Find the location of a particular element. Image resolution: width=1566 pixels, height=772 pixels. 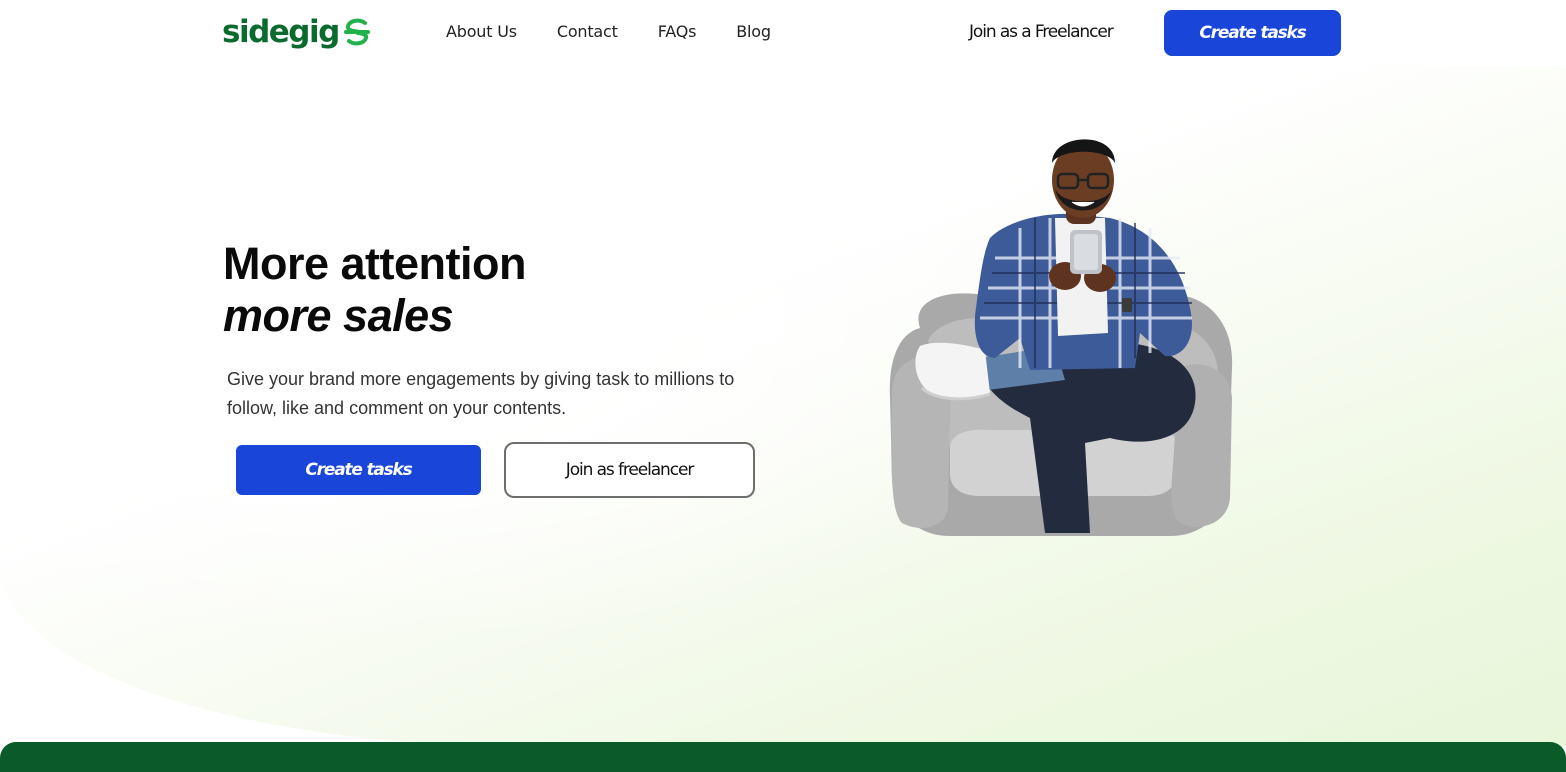

main-nav: About Us Contact FAQs Blog is located at coordinates (608, 32).